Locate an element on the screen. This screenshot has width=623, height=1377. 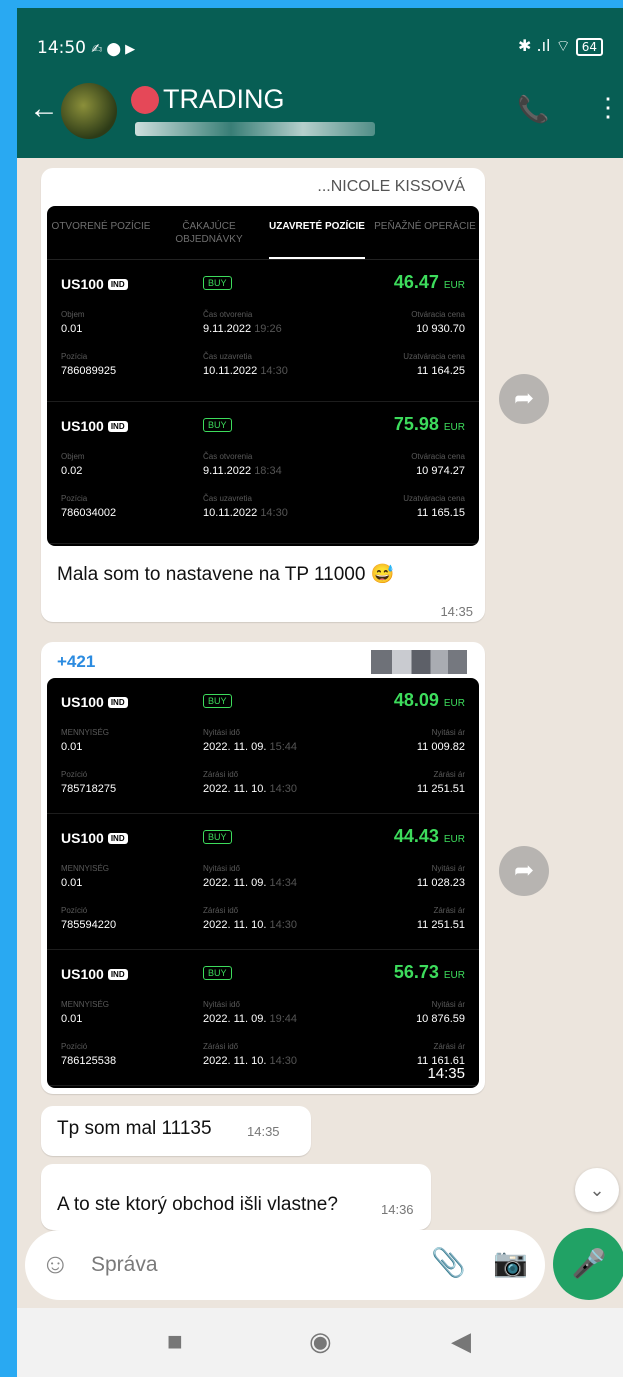
profit-value: 46.47 EUR is located at coordinates (429, 282).